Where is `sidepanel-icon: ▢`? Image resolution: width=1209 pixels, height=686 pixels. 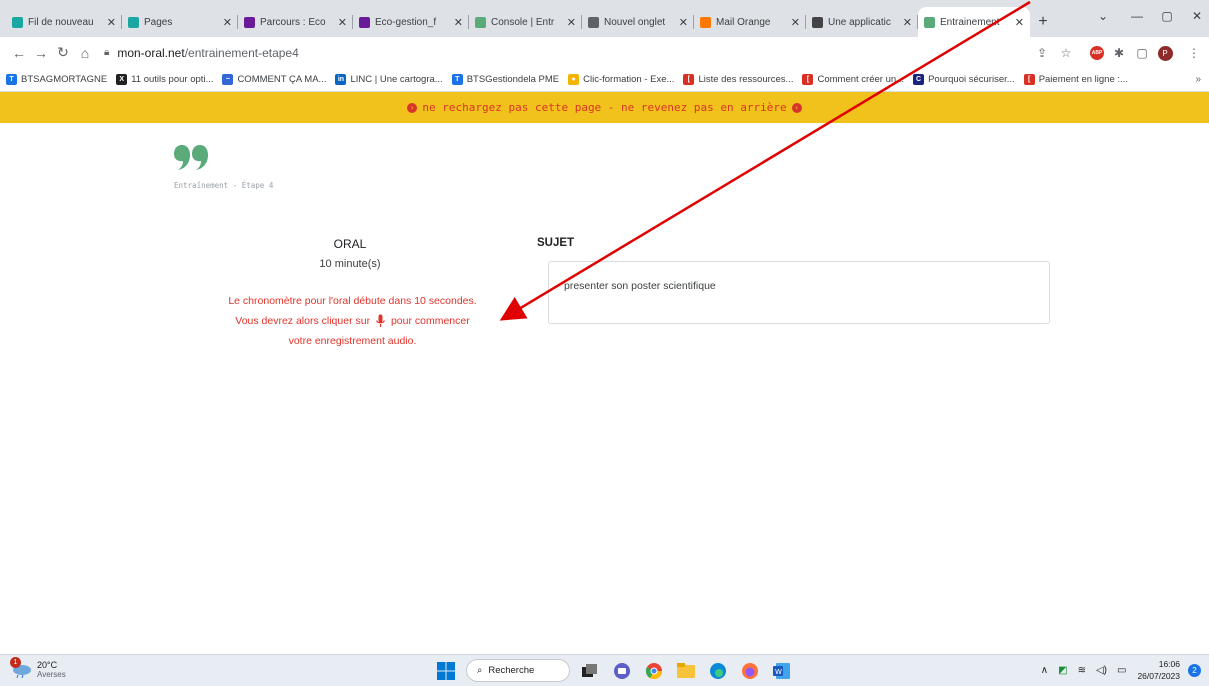
sidepanel-icon: ▢ is located at coordinates (1142, 53).